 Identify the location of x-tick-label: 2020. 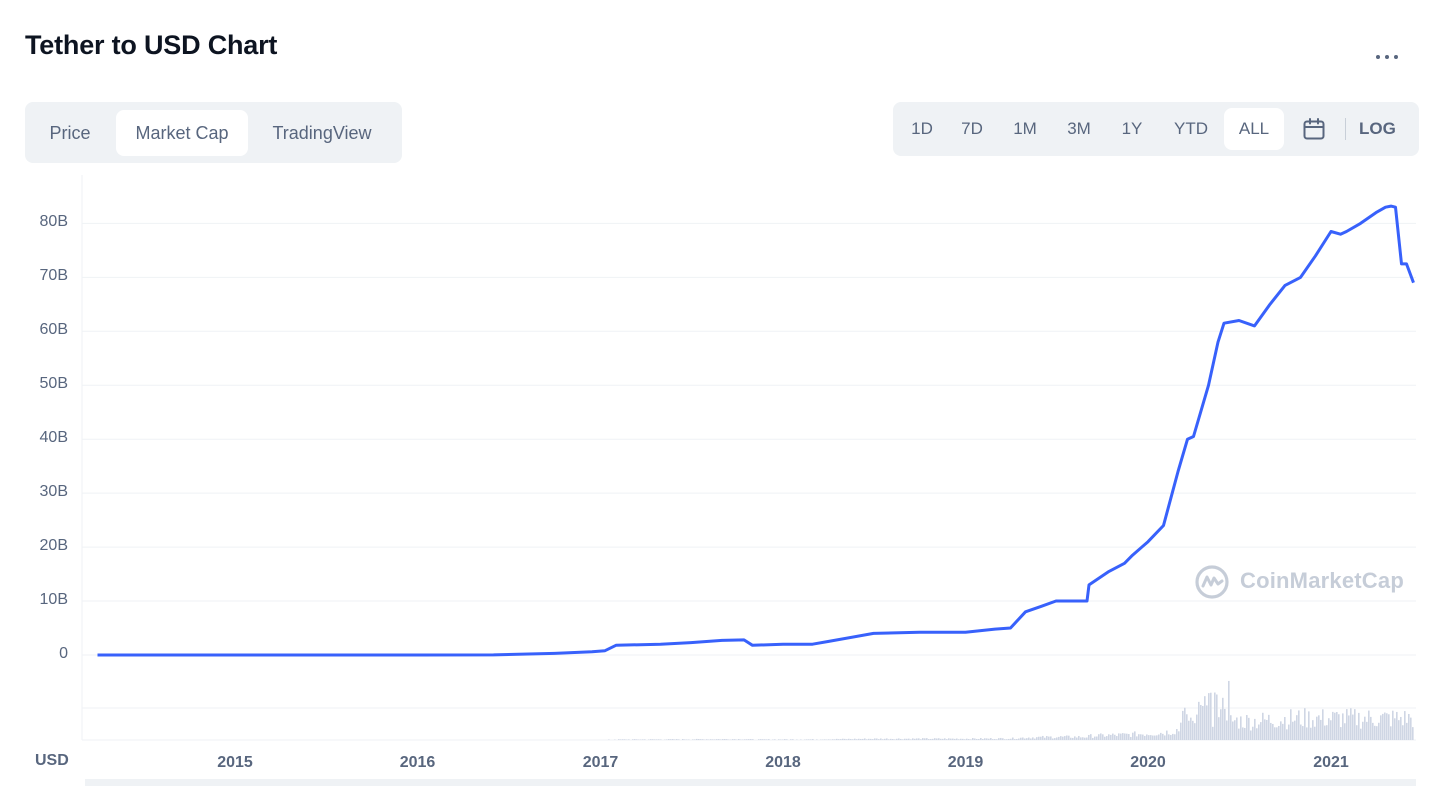
(1148, 762).